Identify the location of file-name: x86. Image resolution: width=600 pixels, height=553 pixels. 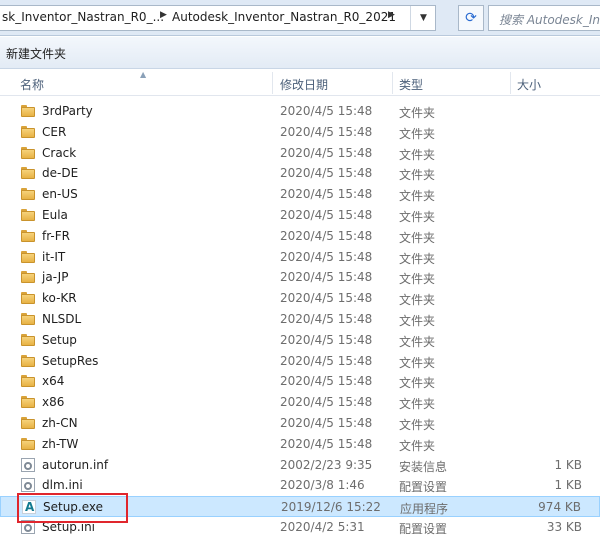
(53, 402).